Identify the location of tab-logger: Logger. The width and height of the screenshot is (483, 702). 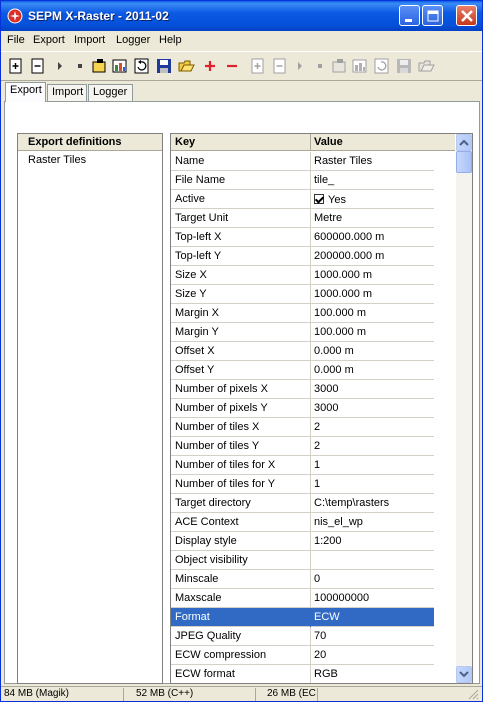
(110, 92).